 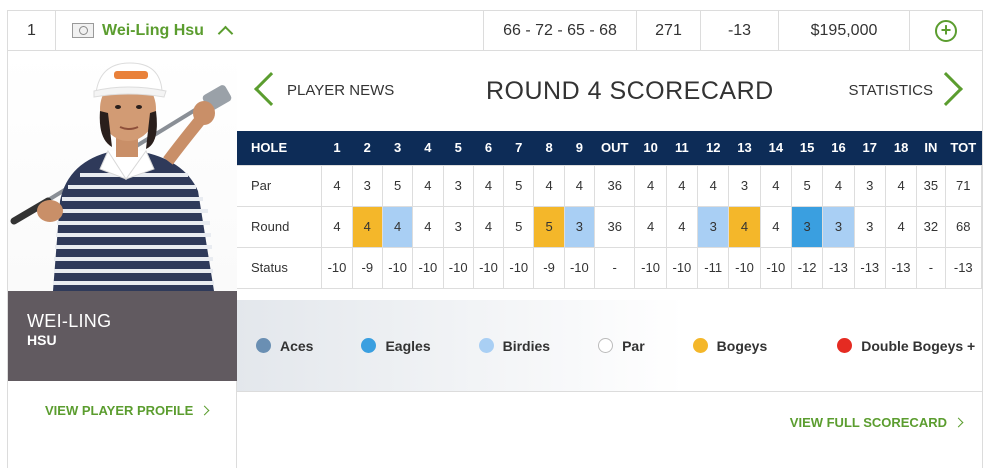 I want to click on row-label: Status, so click(x=280, y=267).